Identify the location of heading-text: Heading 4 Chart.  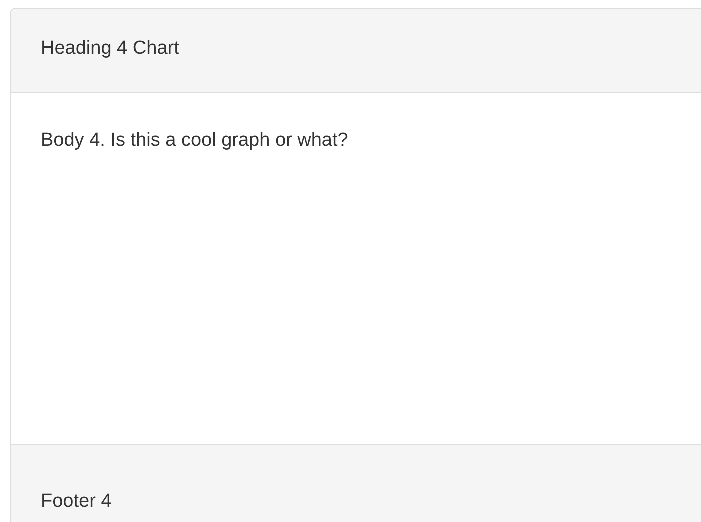
(110, 49).